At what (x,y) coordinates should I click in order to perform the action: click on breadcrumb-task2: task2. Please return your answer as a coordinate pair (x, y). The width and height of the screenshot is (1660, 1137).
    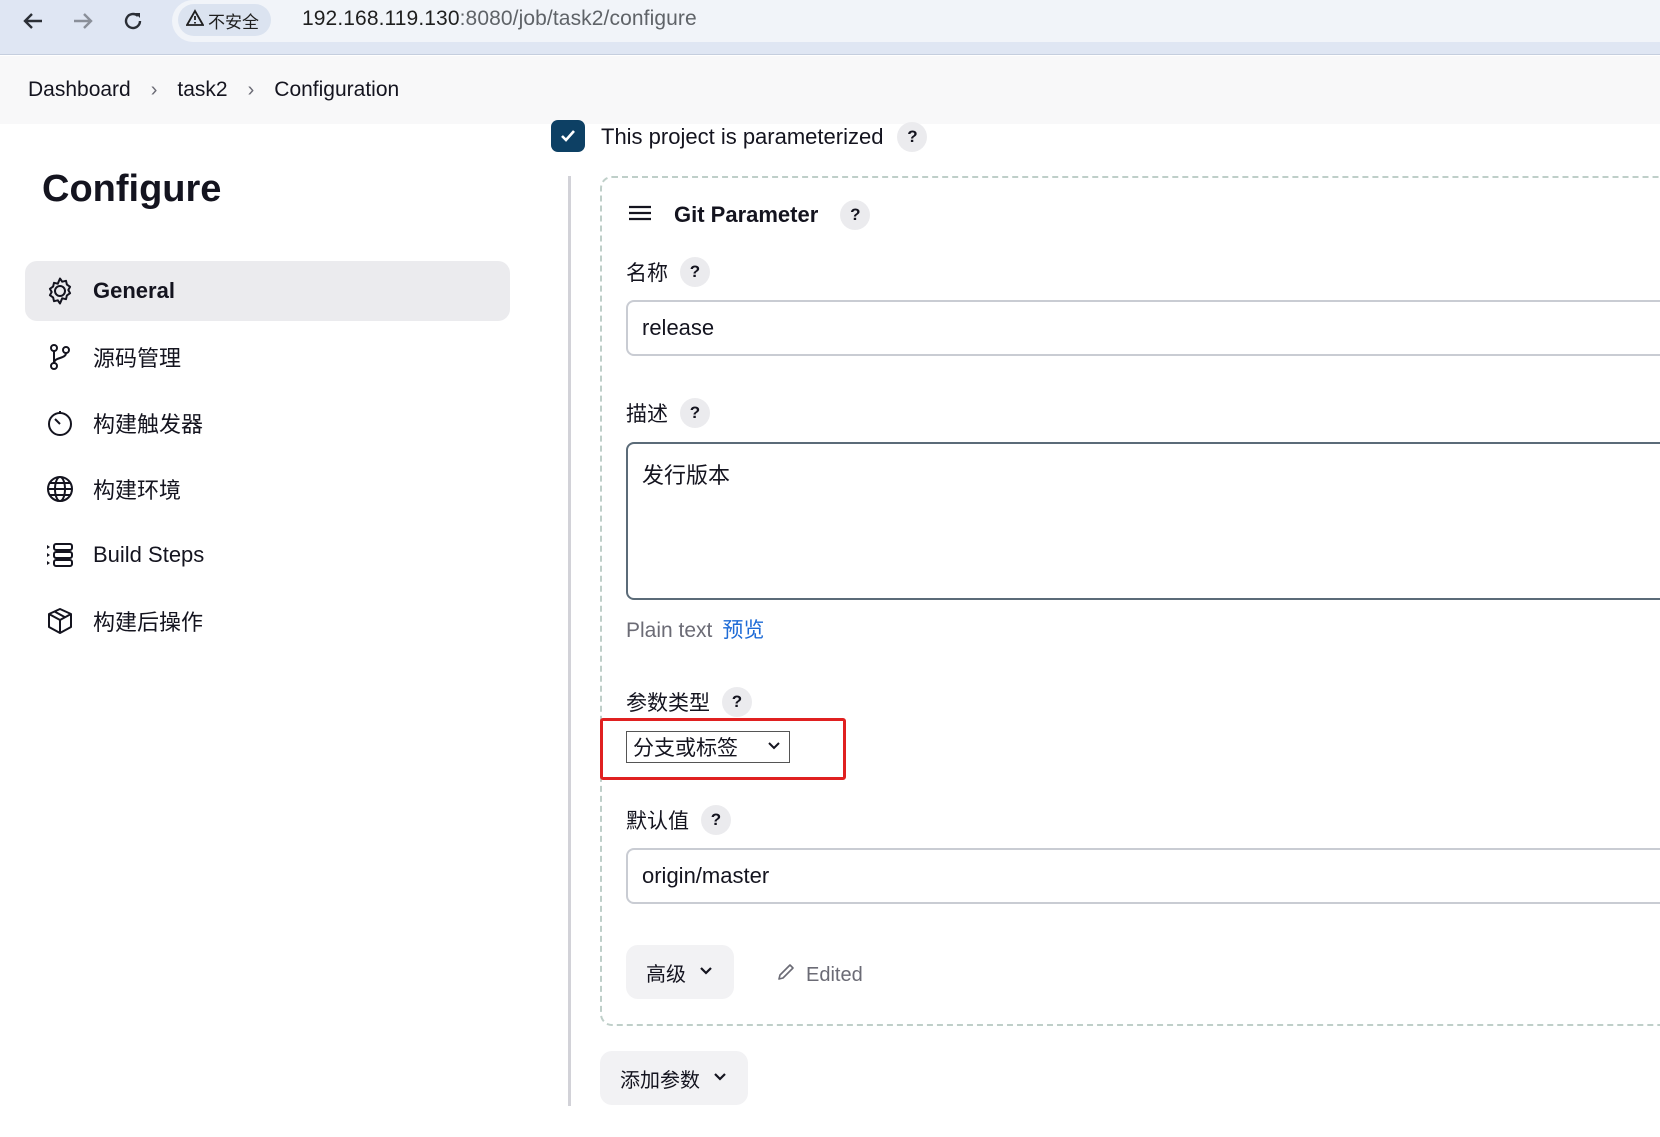
    Looking at the image, I should click on (202, 90).